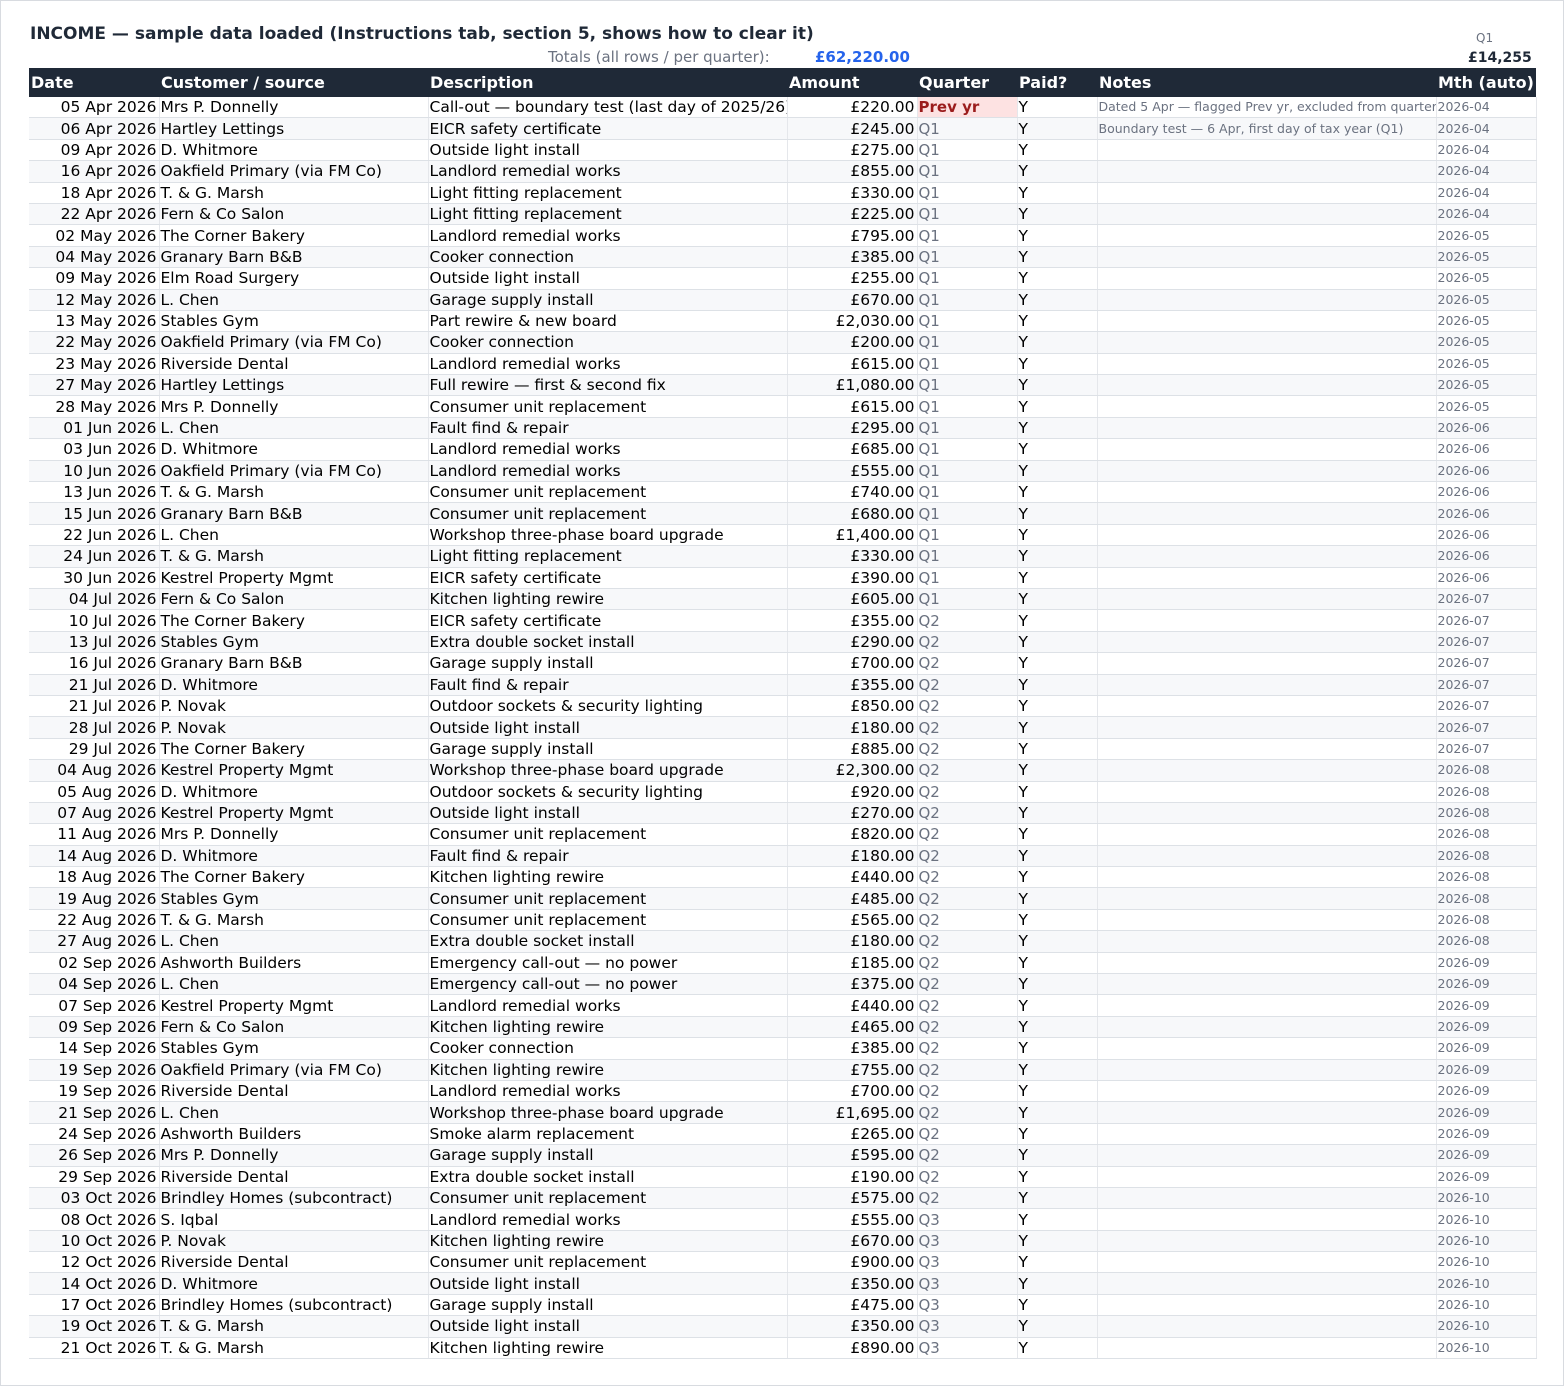  What do you see at coordinates (294, 513) in the screenshot?
I see `customer-cell: Granary Barn B&B` at bounding box center [294, 513].